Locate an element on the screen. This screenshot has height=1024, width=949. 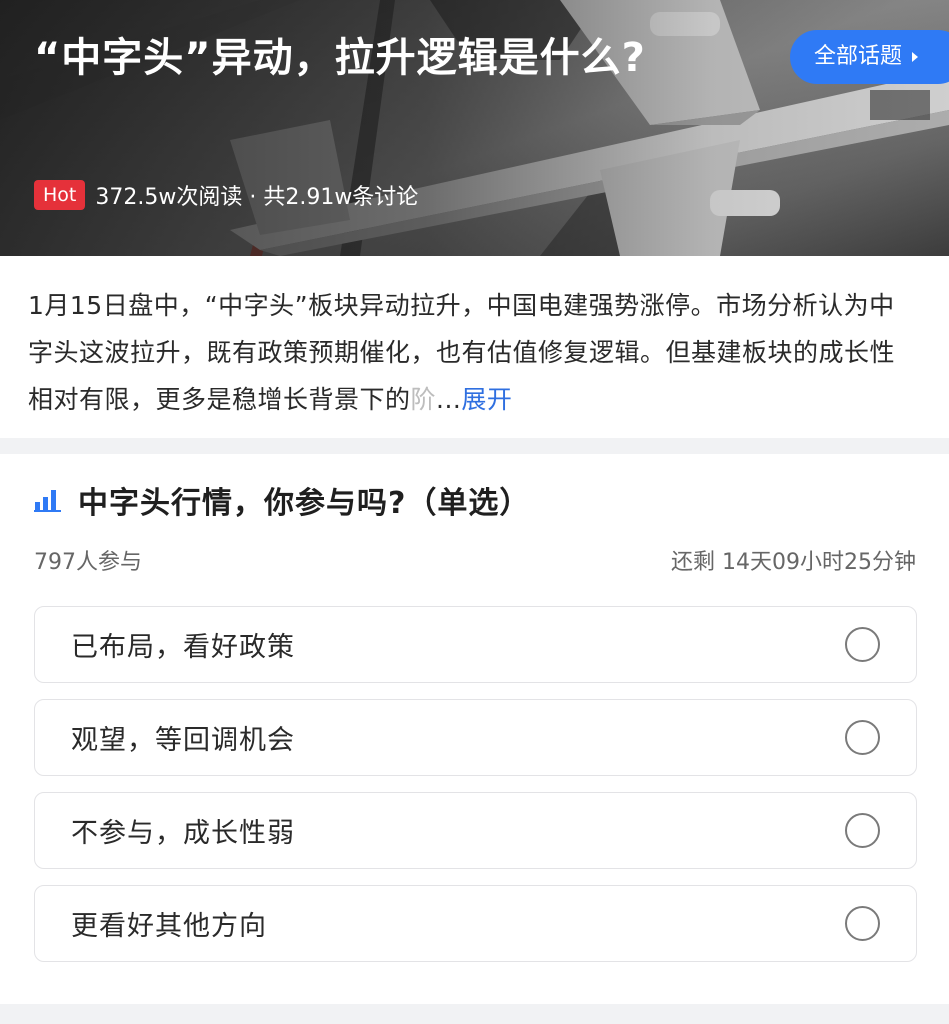
section-divider is located at coordinates (474, 446).